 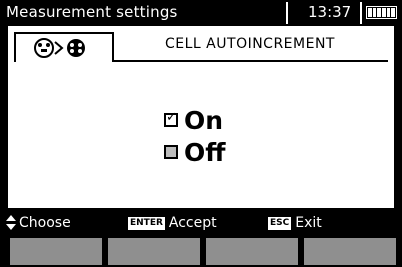 What do you see at coordinates (45, 223) in the screenshot?
I see `choose-label: Choose` at bounding box center [45, 223].